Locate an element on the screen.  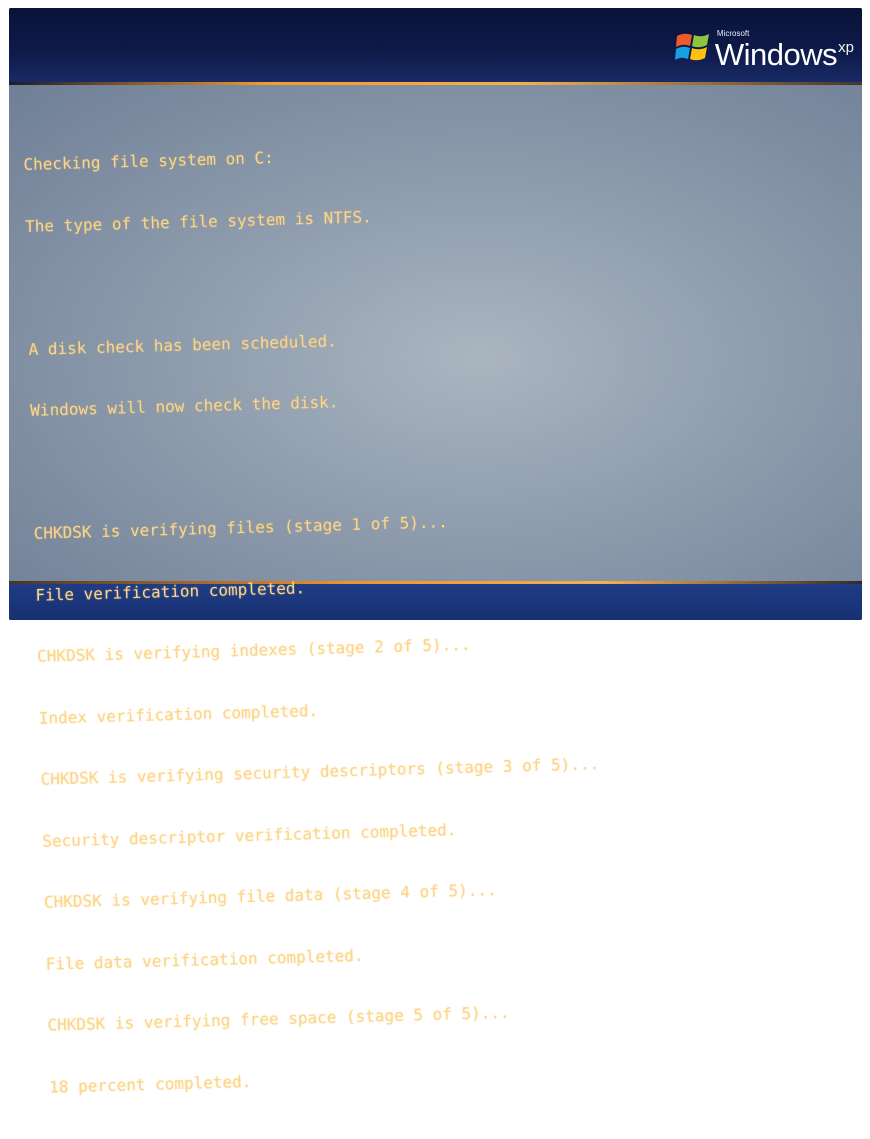
console-line: Checking file system on C: is located at coordinates (149, 160).